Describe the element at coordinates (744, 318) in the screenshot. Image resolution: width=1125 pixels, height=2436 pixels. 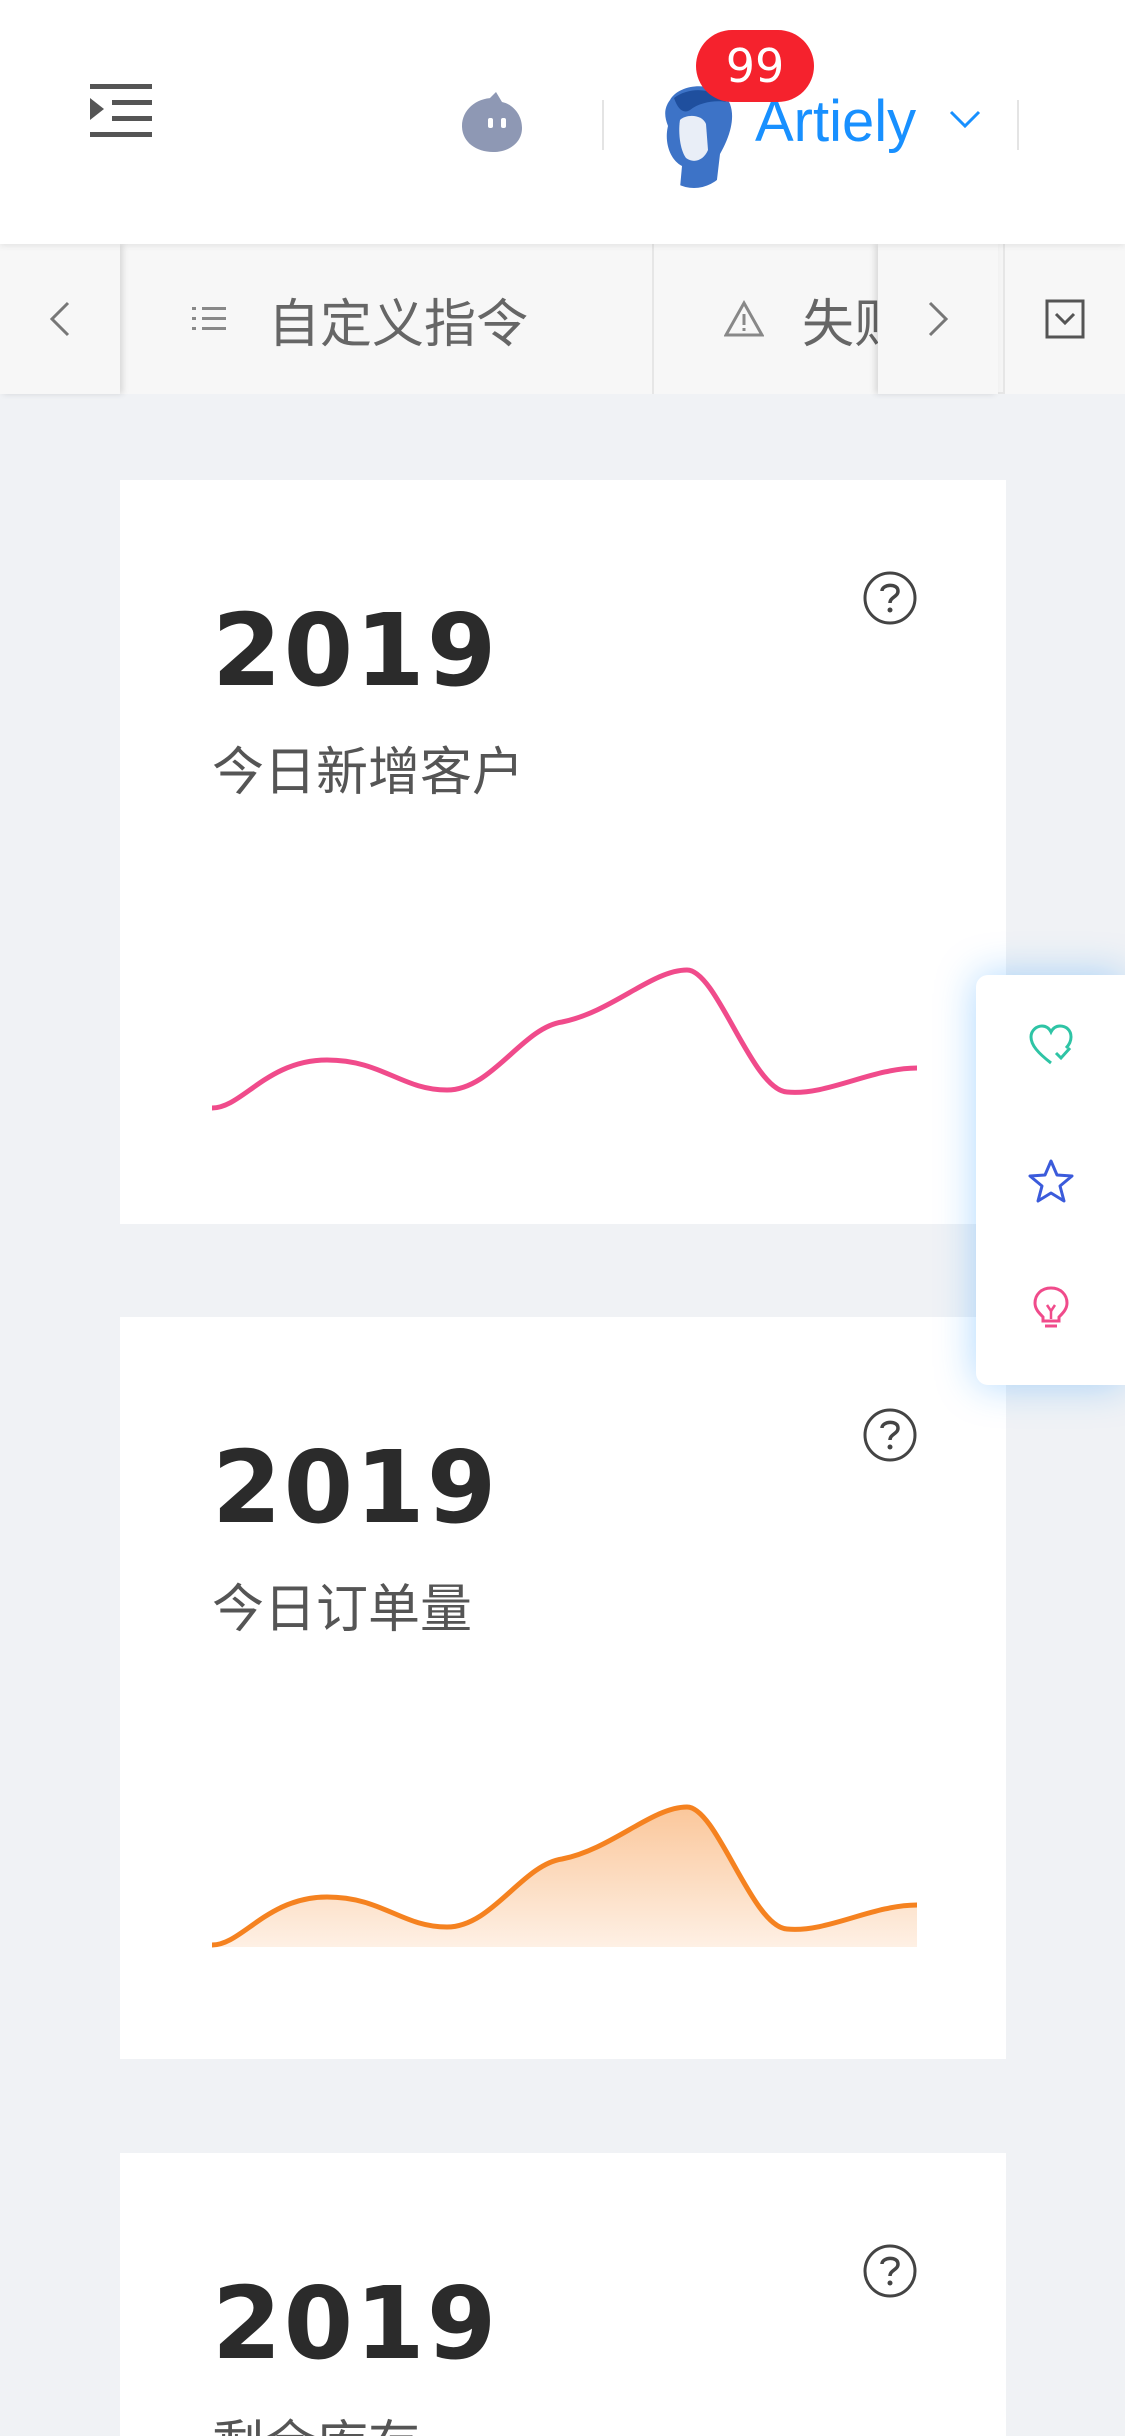
I see `warning-icon` at that location.